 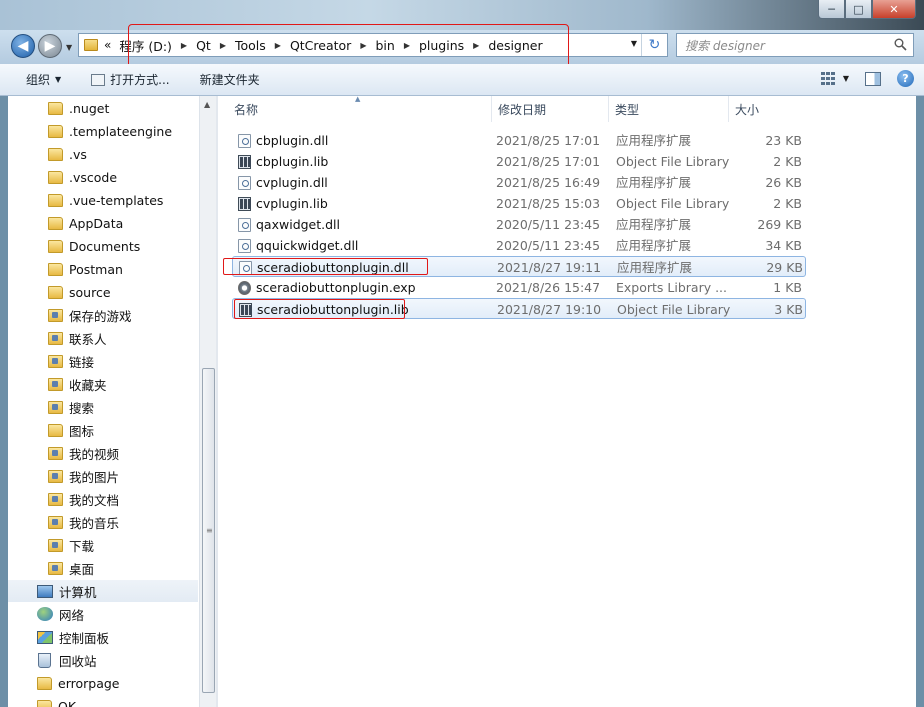 I want to click on sidebar-item-label: 图标, so click(x=82, y=431).